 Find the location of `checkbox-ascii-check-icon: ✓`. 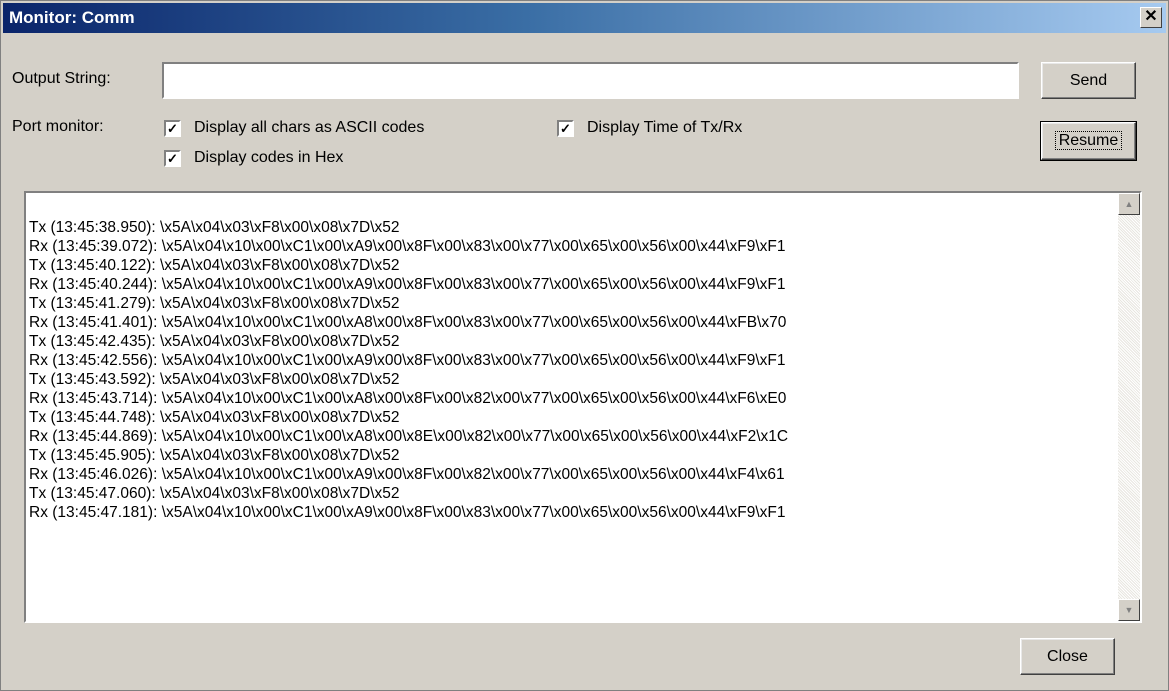

checkbox-ascii-check-icon: ✓ is located at coordinates (172, 128).